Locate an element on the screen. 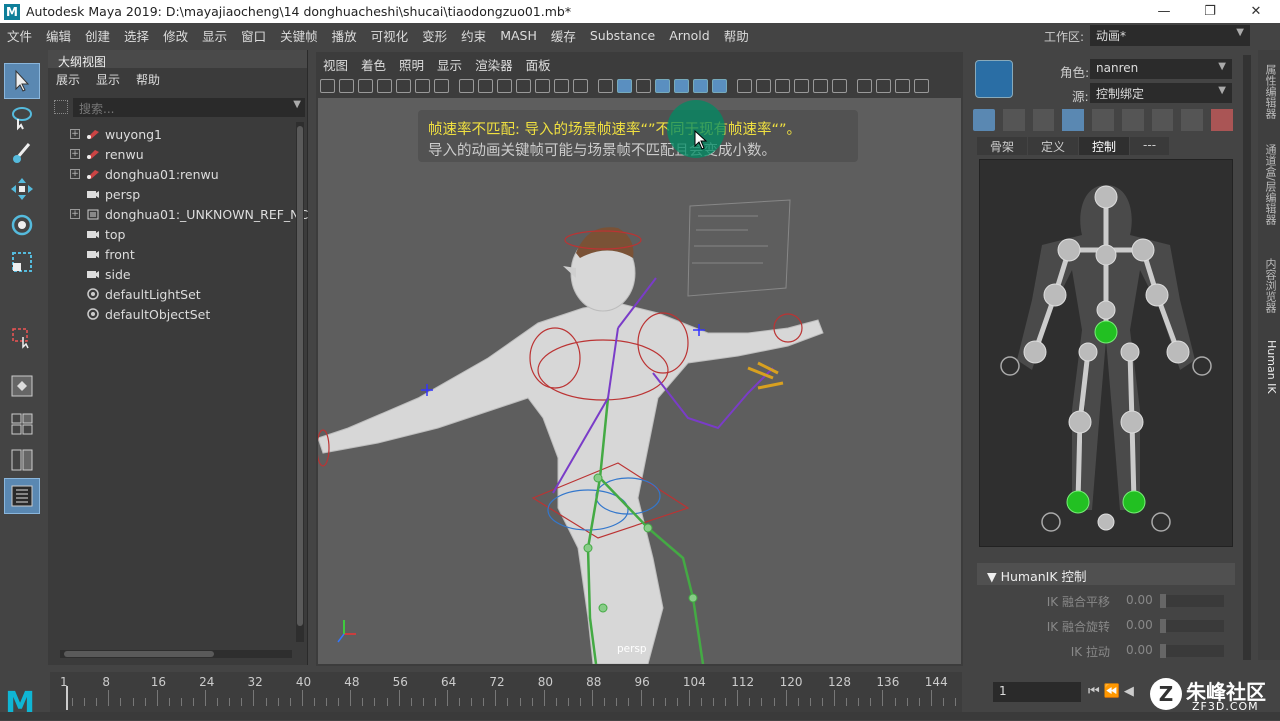 Image resolution: width=1280 pixels, height=721 pixels. outliner-item: side is located at coordinates (108, 274).